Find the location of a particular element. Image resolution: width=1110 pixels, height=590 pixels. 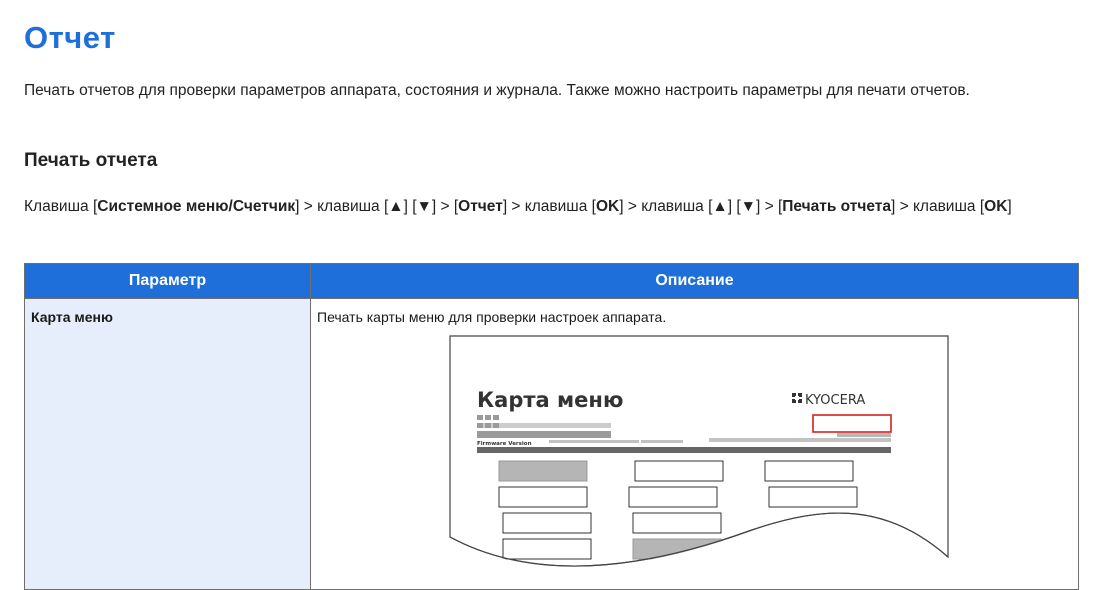

key-path-text: ] is located at coordinates (1009, 206).